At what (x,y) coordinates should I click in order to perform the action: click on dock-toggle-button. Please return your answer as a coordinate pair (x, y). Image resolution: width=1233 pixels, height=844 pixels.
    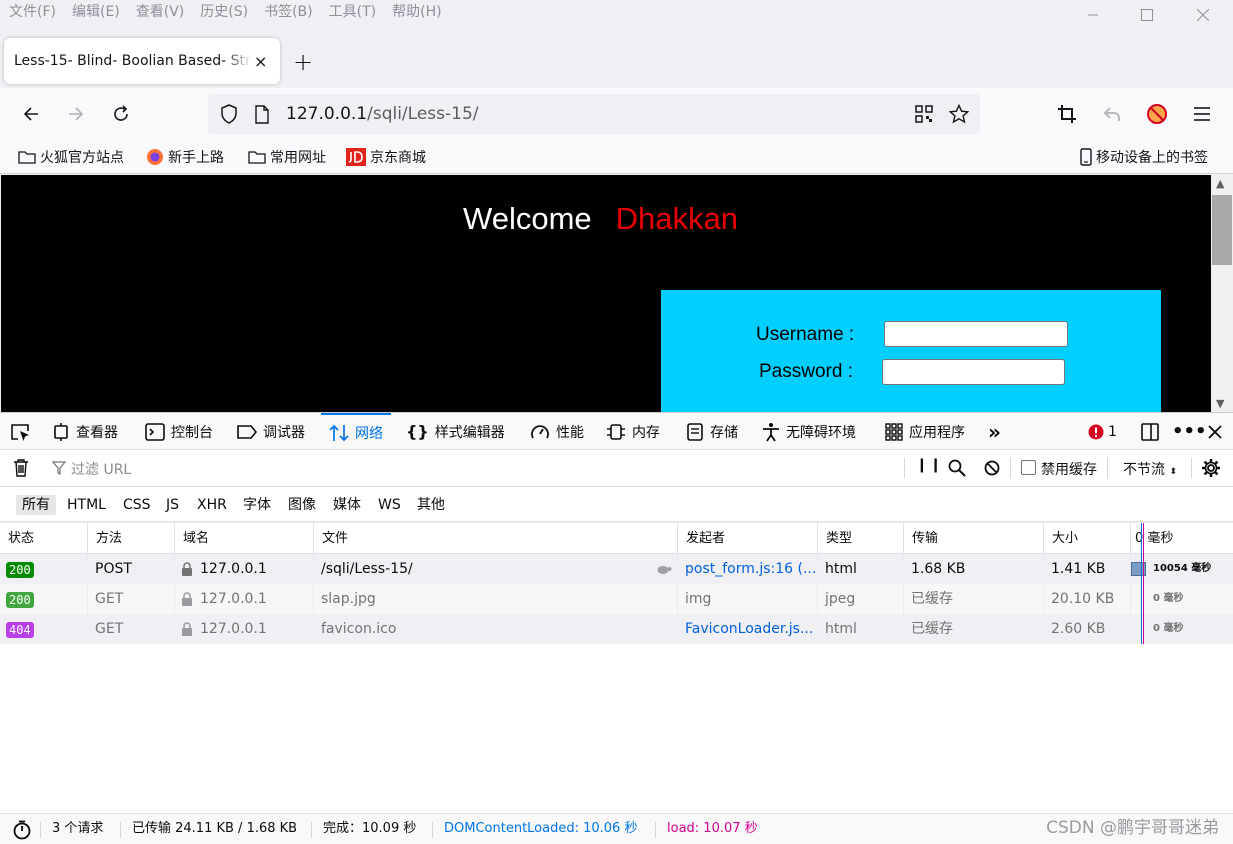
    Looking at the image, I should click on (1150, 431).